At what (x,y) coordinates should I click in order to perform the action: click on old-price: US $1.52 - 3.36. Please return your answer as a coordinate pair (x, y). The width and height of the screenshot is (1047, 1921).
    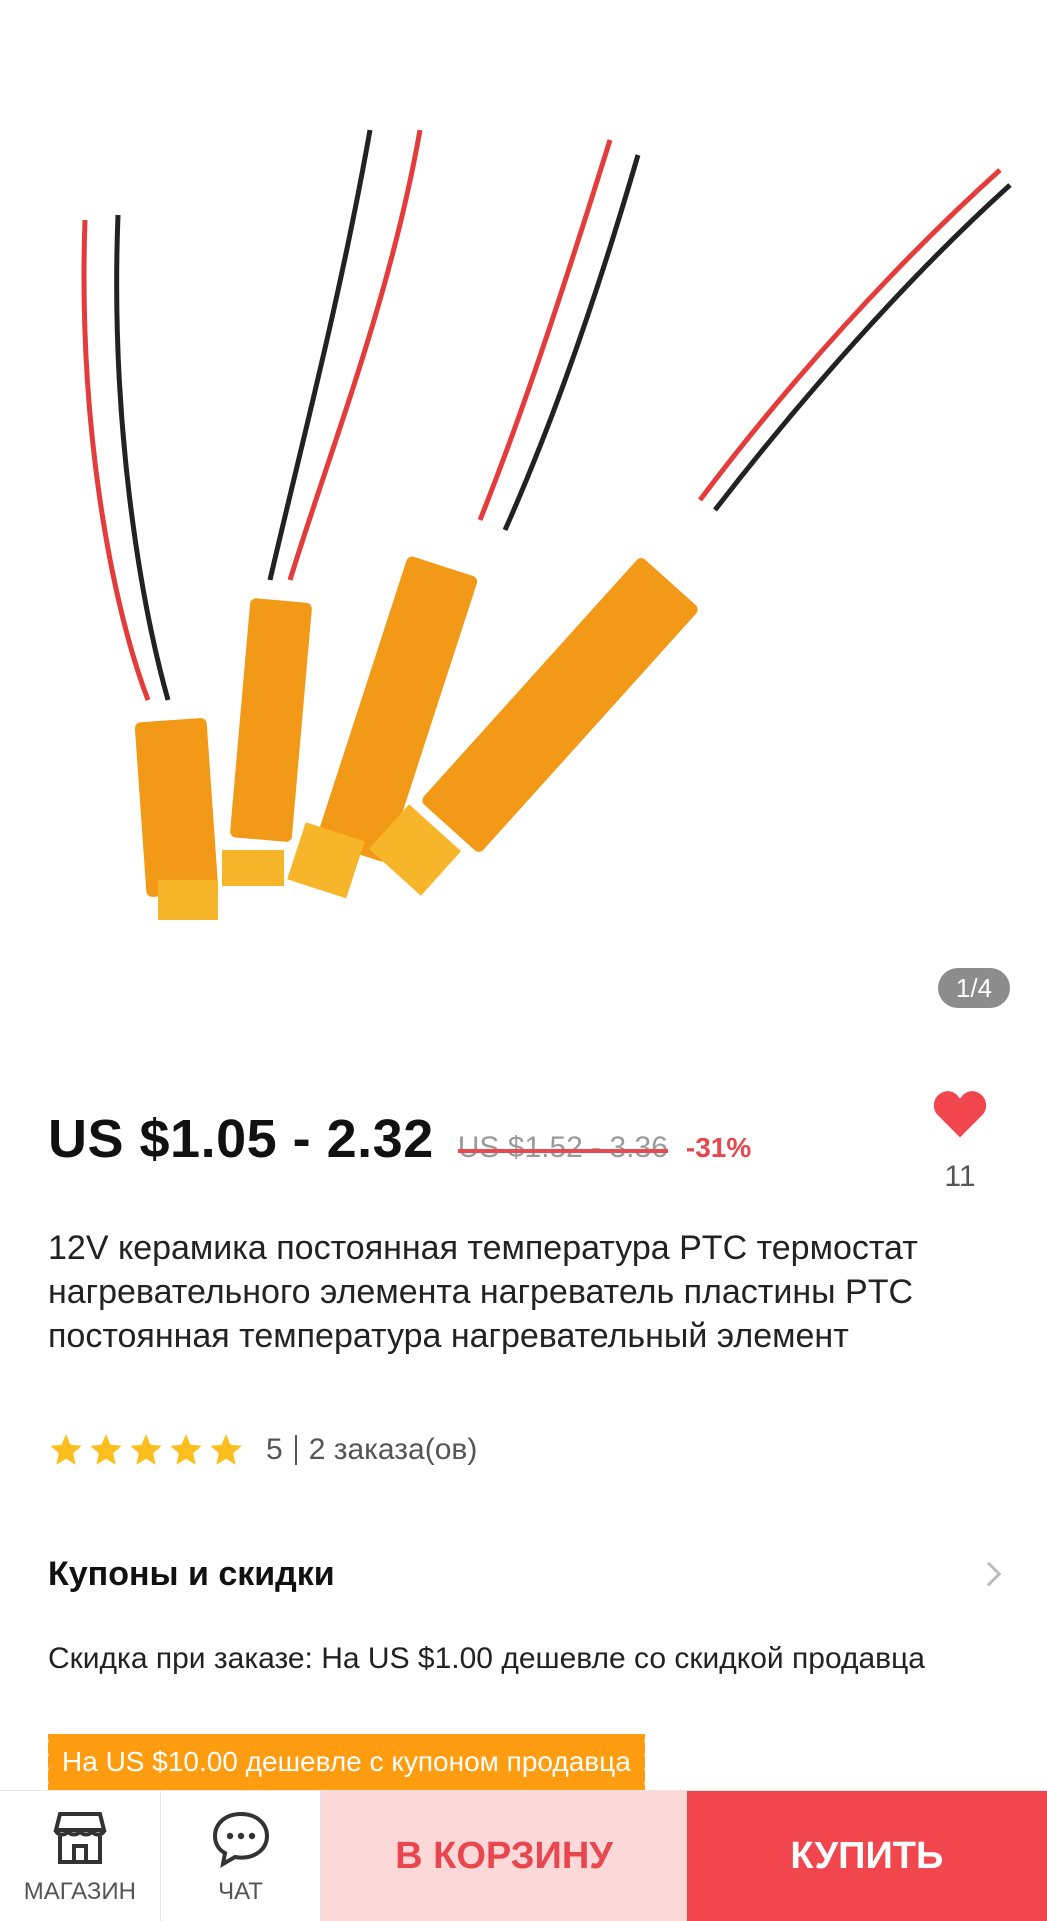
    Looking at the image, I should click on (563, 1147).